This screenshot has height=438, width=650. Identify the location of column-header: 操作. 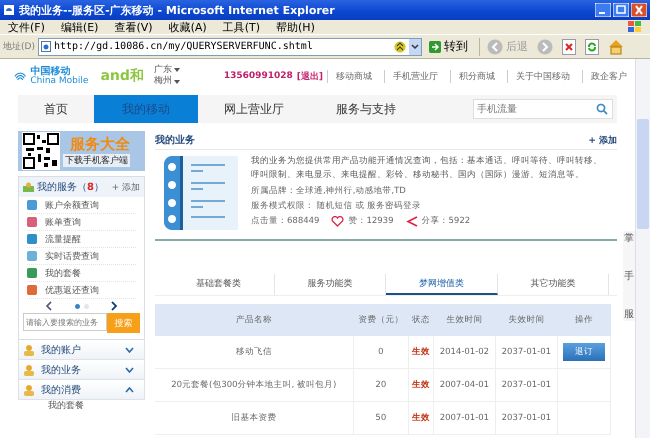
(583, 320).